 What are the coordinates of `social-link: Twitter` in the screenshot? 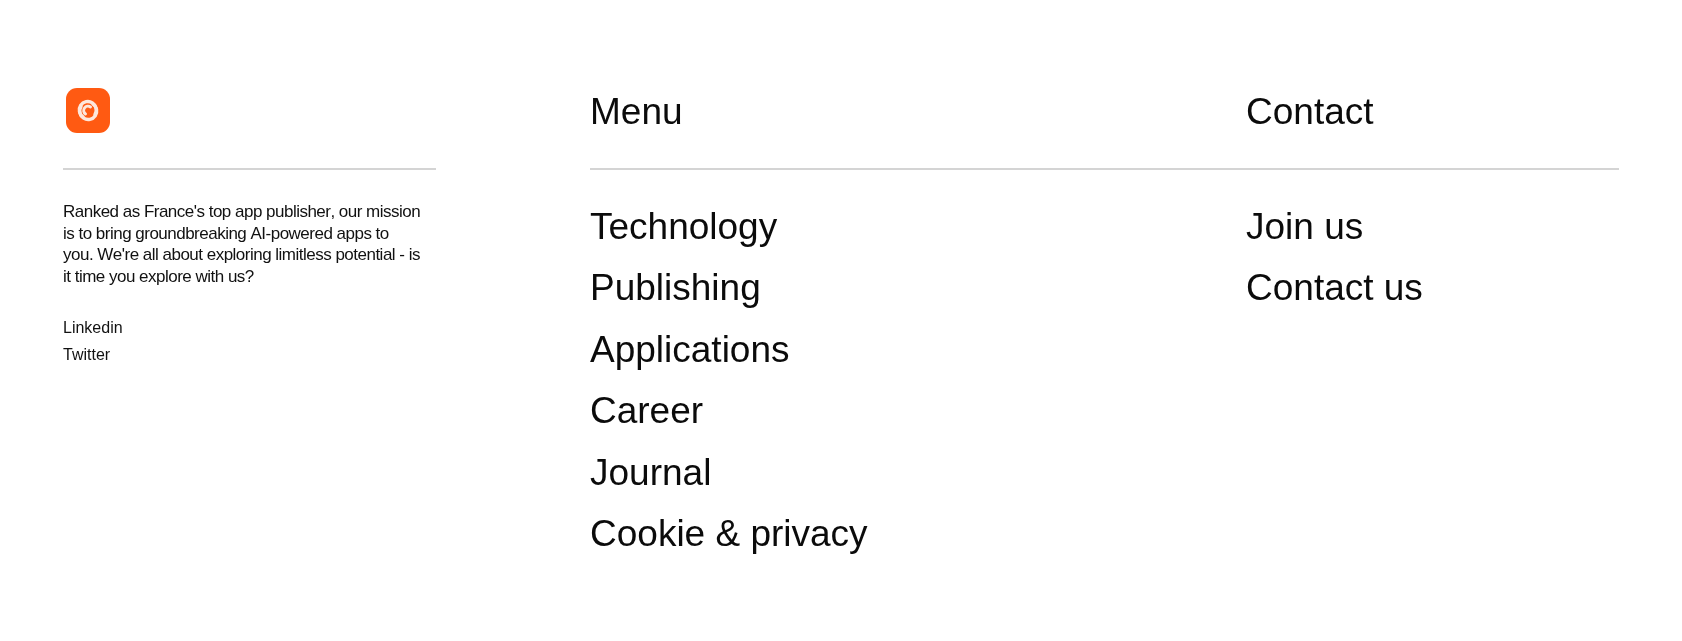 It's located at (87, 354).